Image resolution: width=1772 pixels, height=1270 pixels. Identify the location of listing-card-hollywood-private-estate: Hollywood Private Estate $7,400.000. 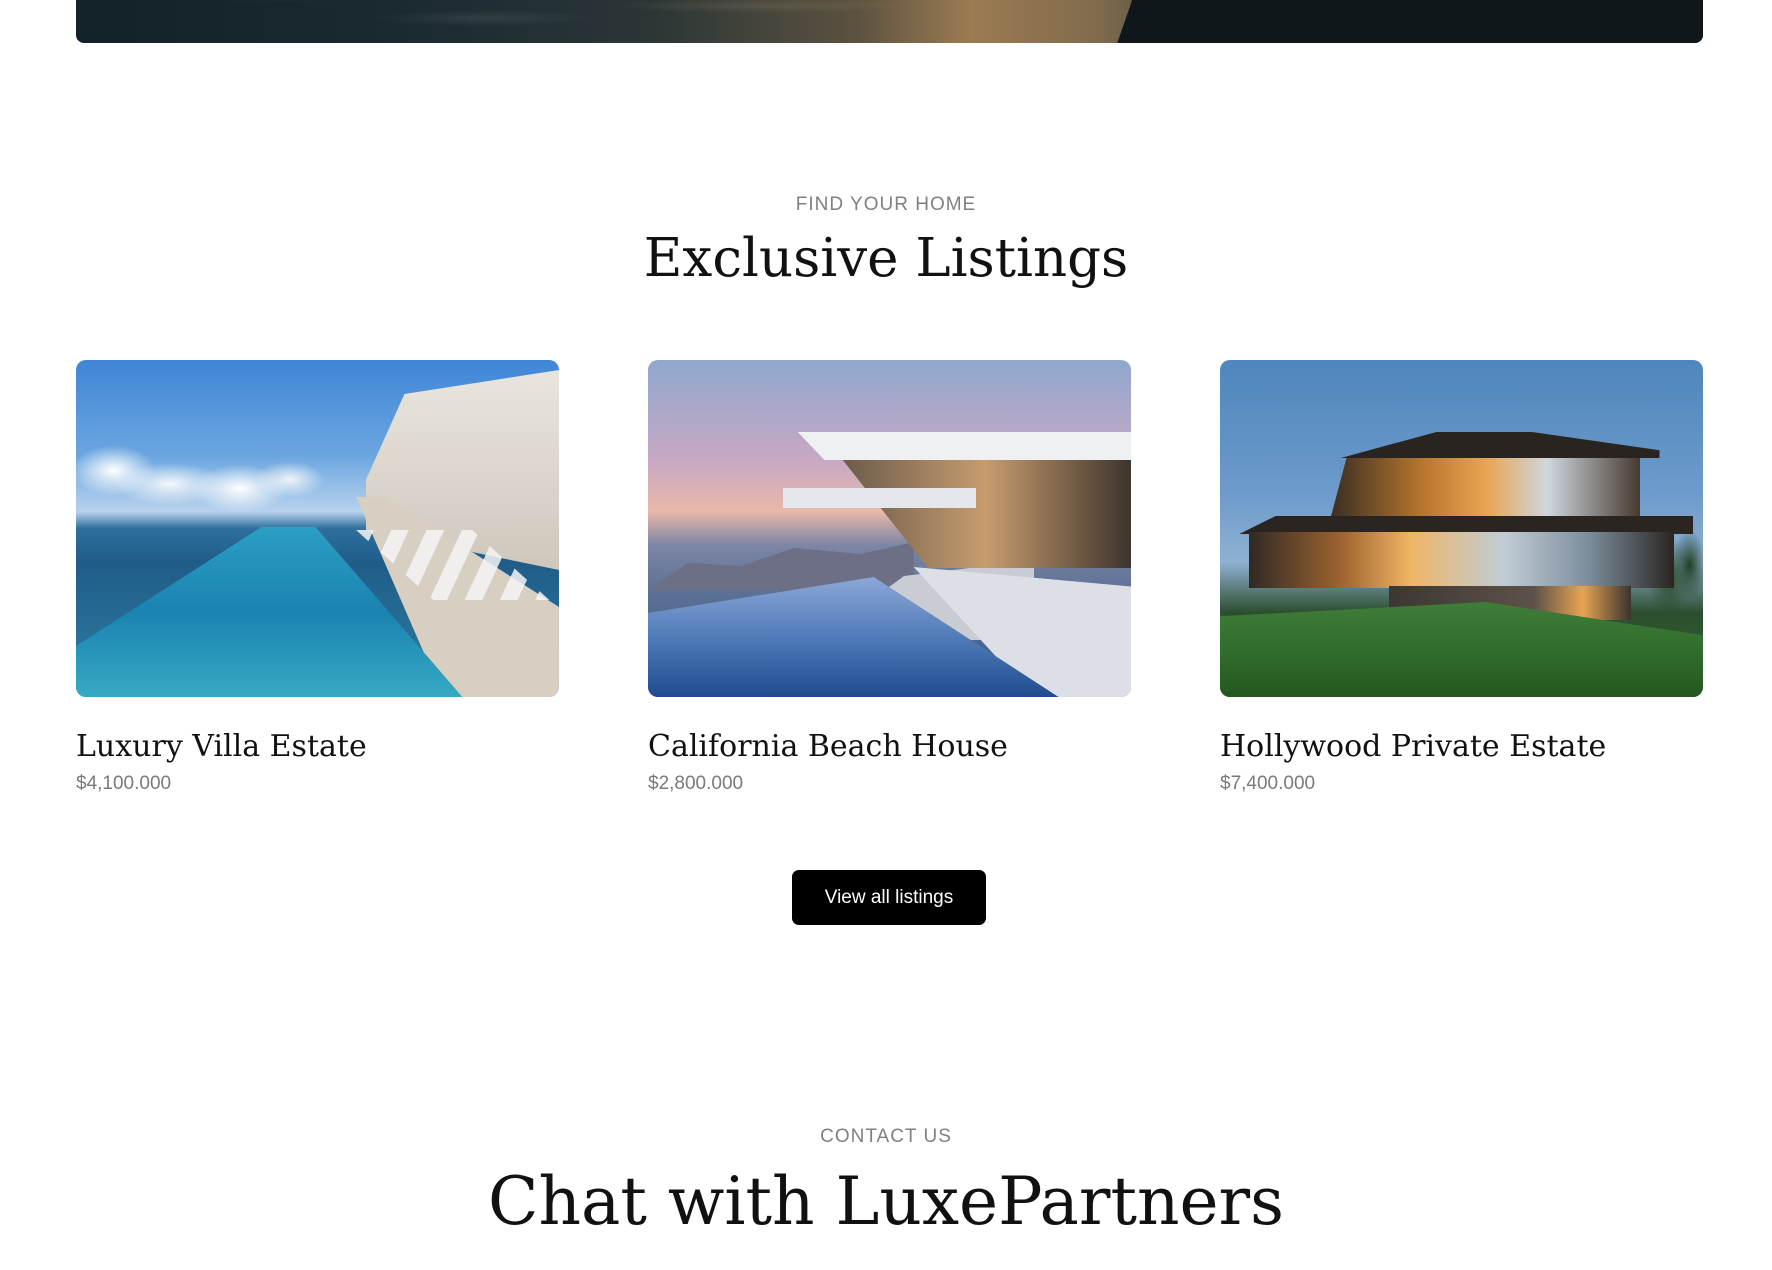
(1461, 577).